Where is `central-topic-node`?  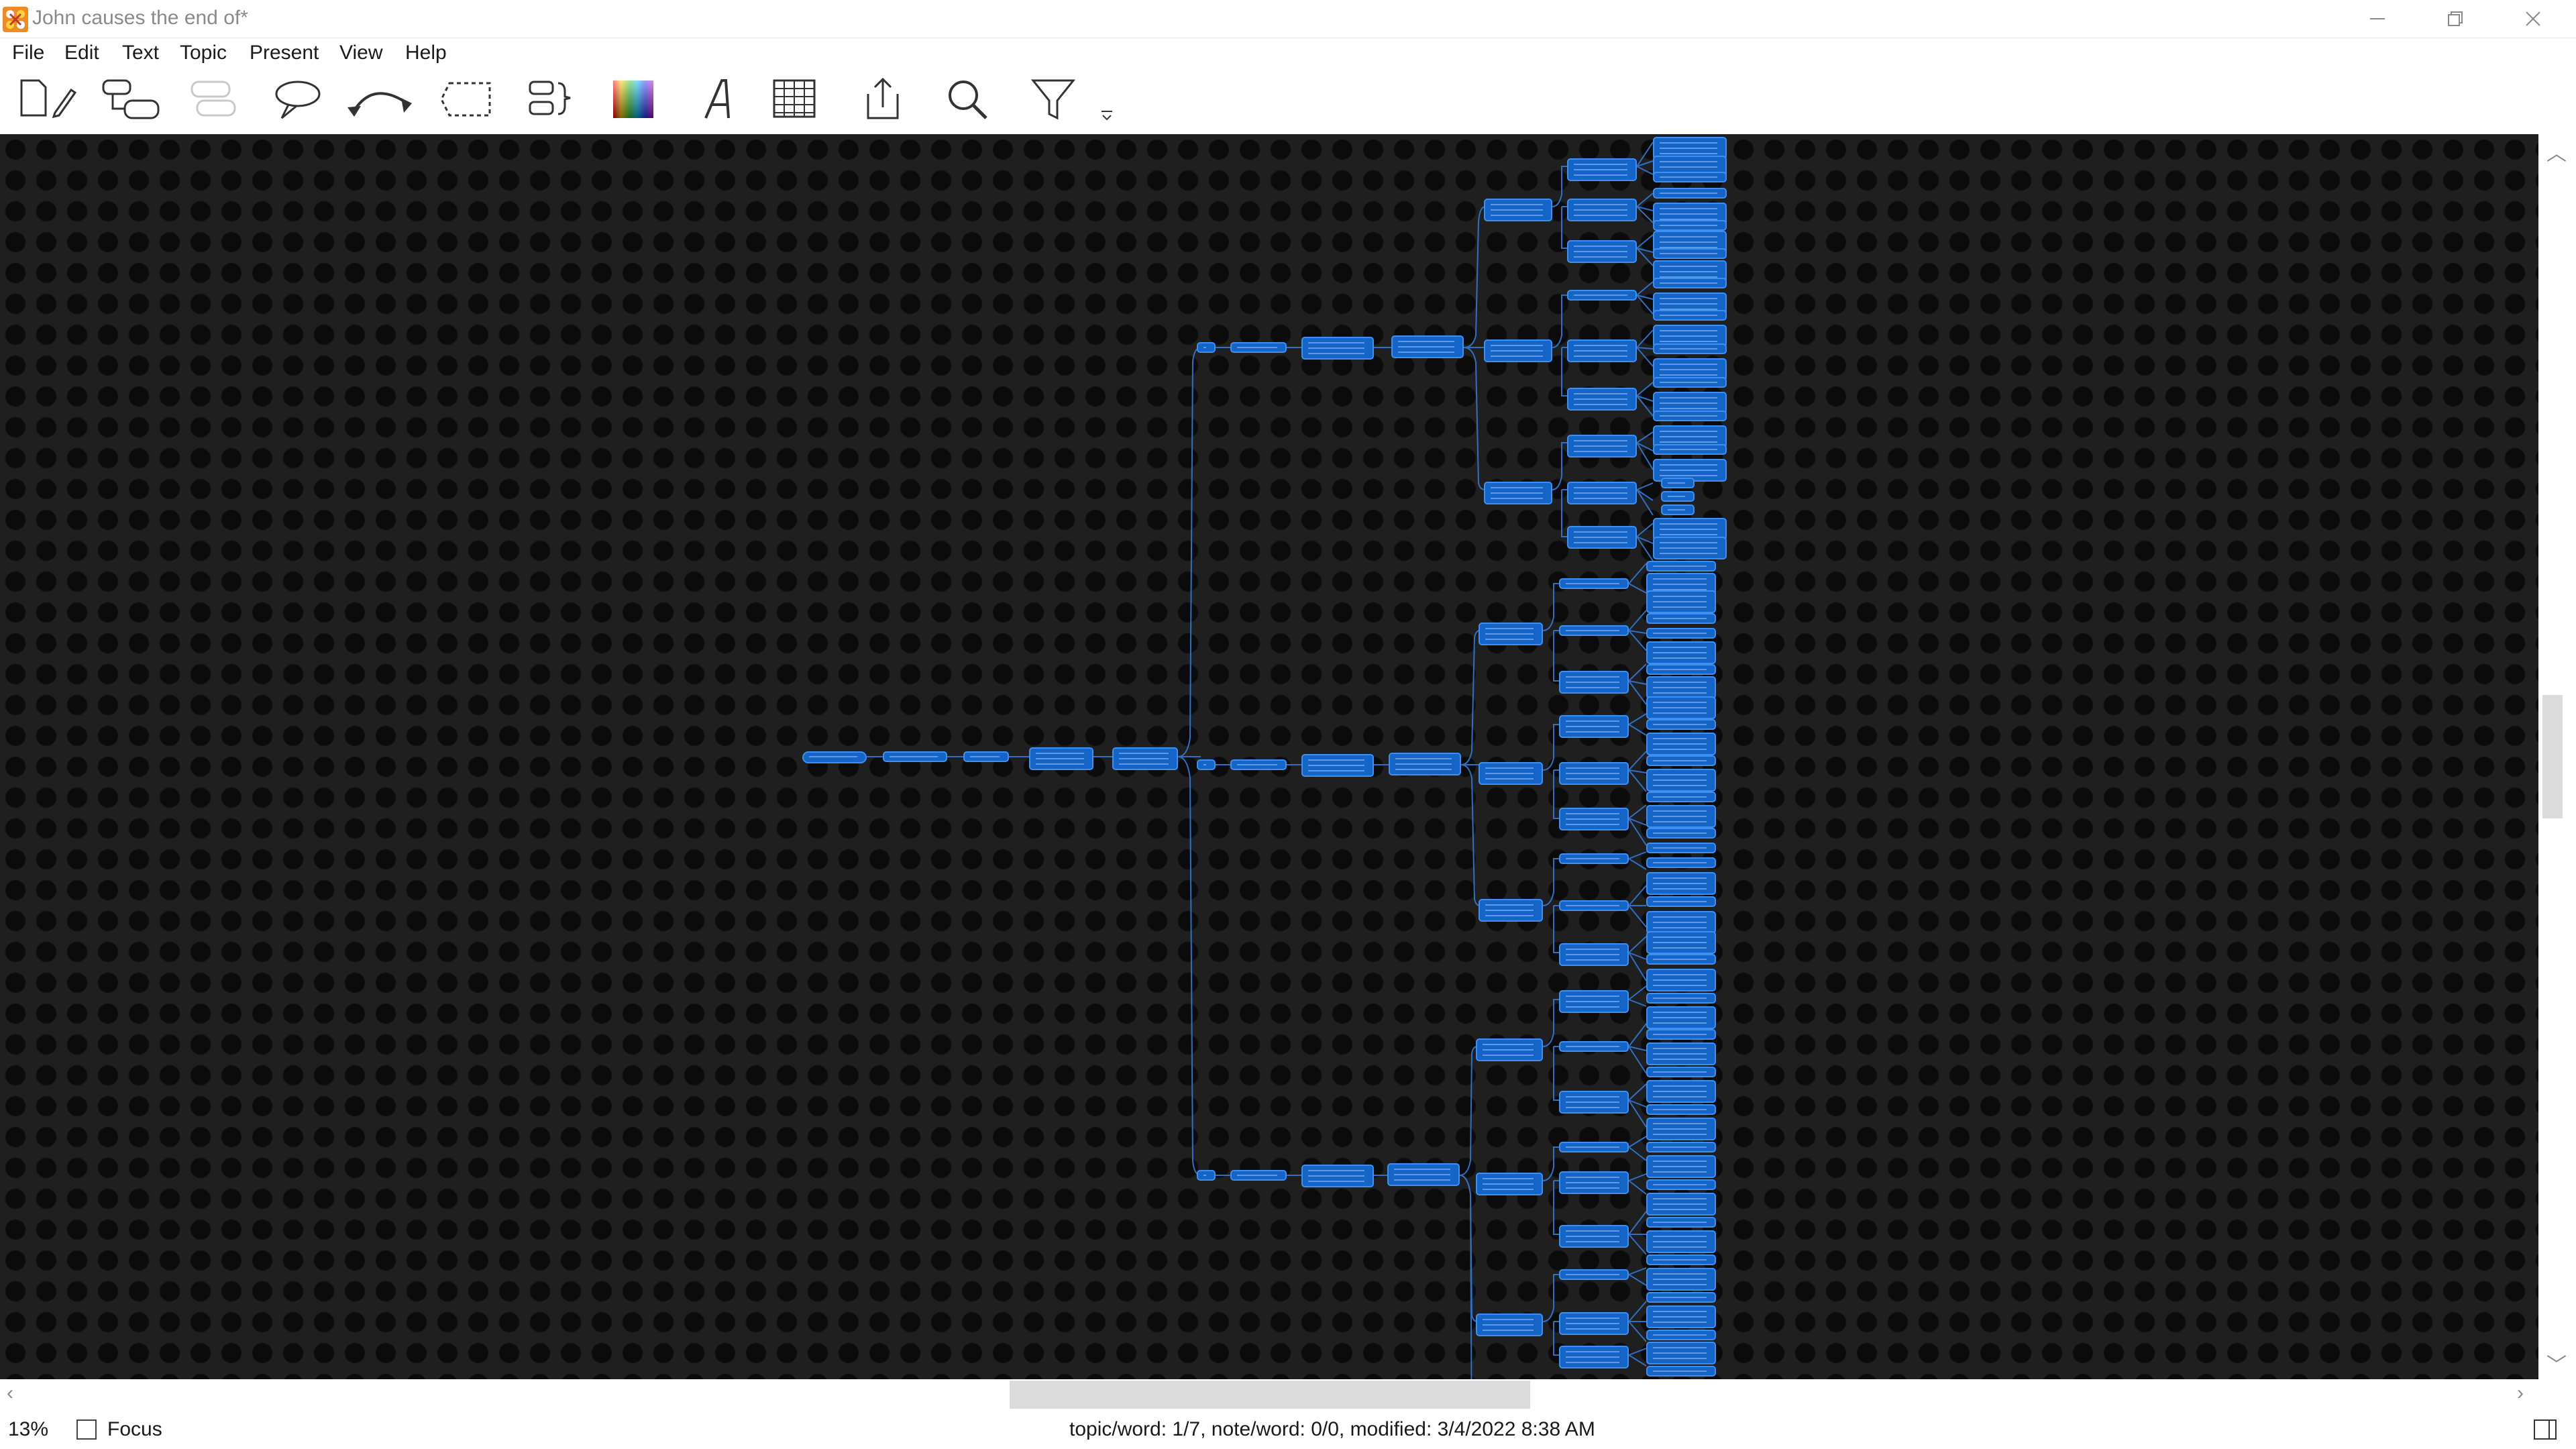
central-topic-node is located at coordinates (834, 757).